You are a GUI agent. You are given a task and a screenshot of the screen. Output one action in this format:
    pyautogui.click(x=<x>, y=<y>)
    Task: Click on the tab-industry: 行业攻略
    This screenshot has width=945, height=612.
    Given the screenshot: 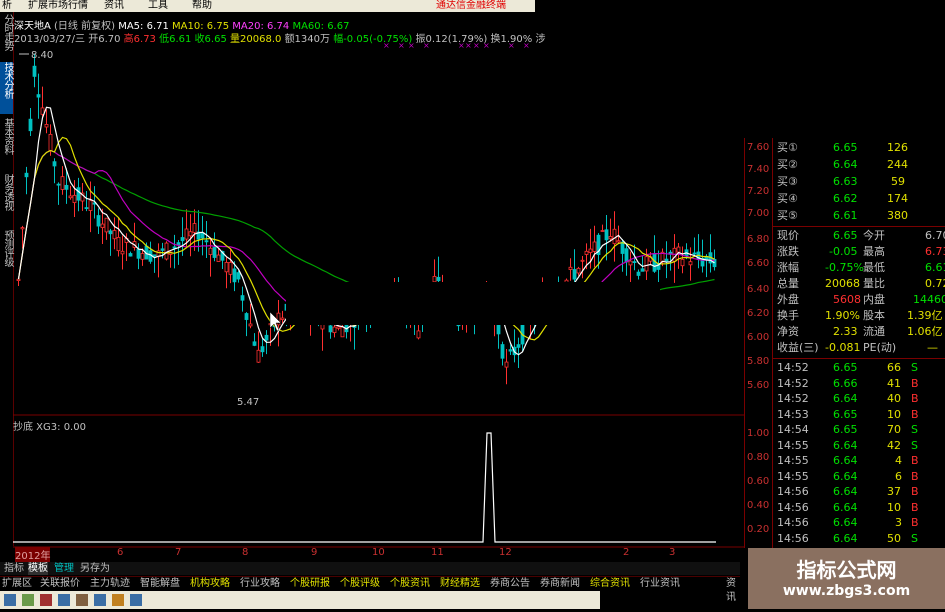 What is the action you would take?
    pyautogui.click(x=260, y=584)
    